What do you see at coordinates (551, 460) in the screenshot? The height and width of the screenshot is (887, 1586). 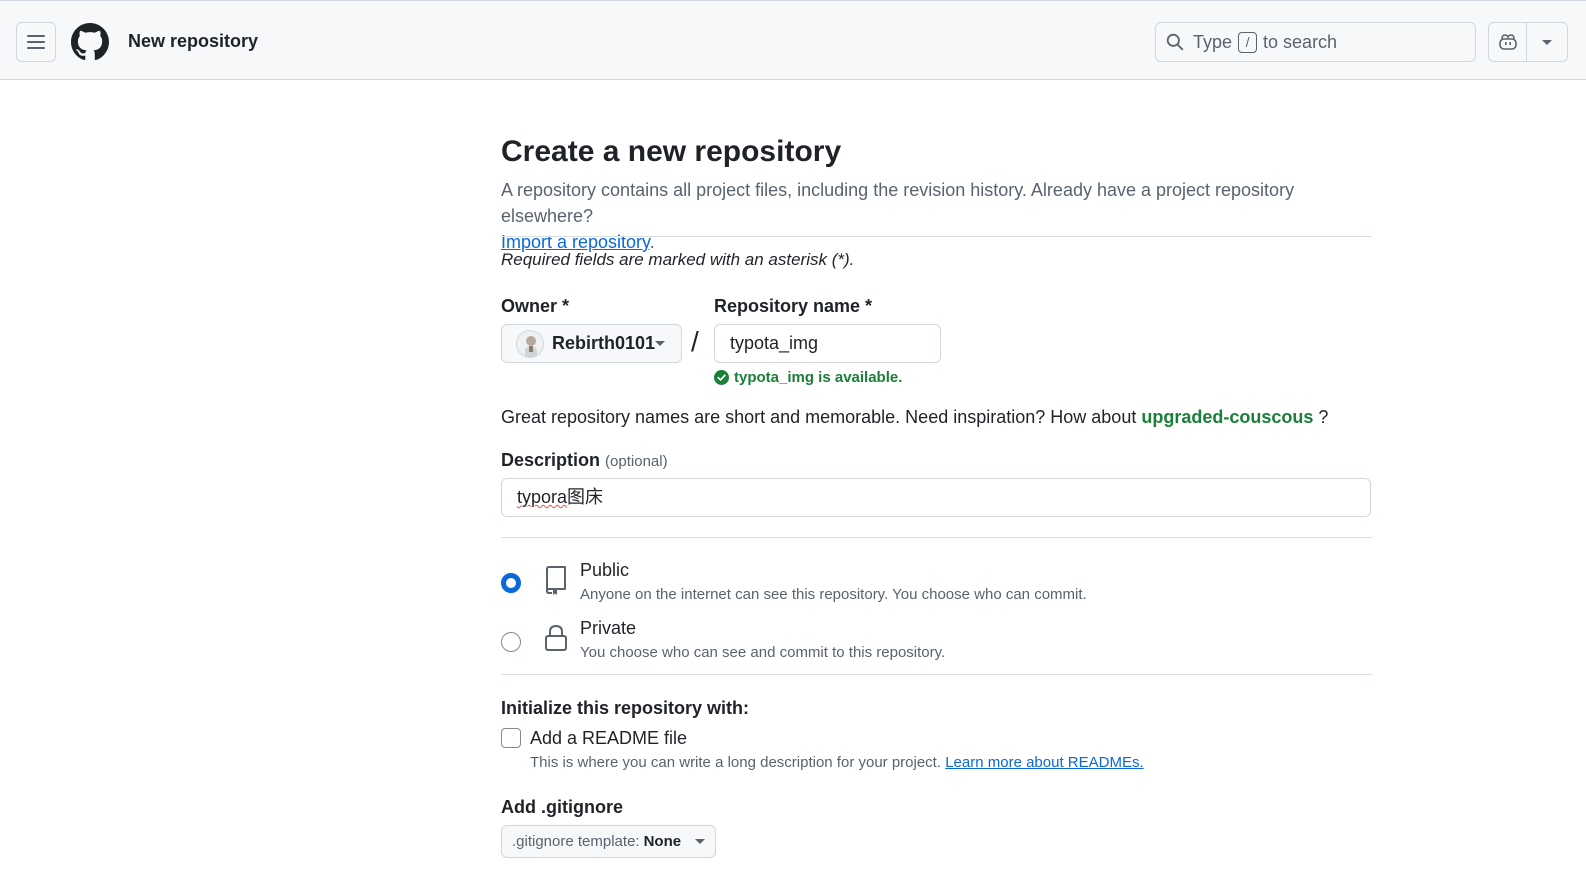 I see `description-label-text: Description` at bounding box center [551, 460].